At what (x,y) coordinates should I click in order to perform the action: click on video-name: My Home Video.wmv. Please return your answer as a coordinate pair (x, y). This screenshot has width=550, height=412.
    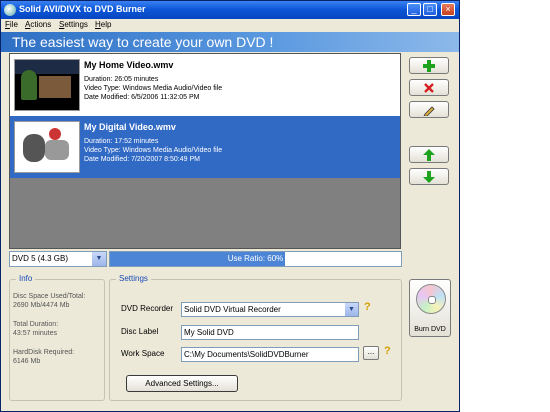
    Looking at the image, I should click on (129, 65).